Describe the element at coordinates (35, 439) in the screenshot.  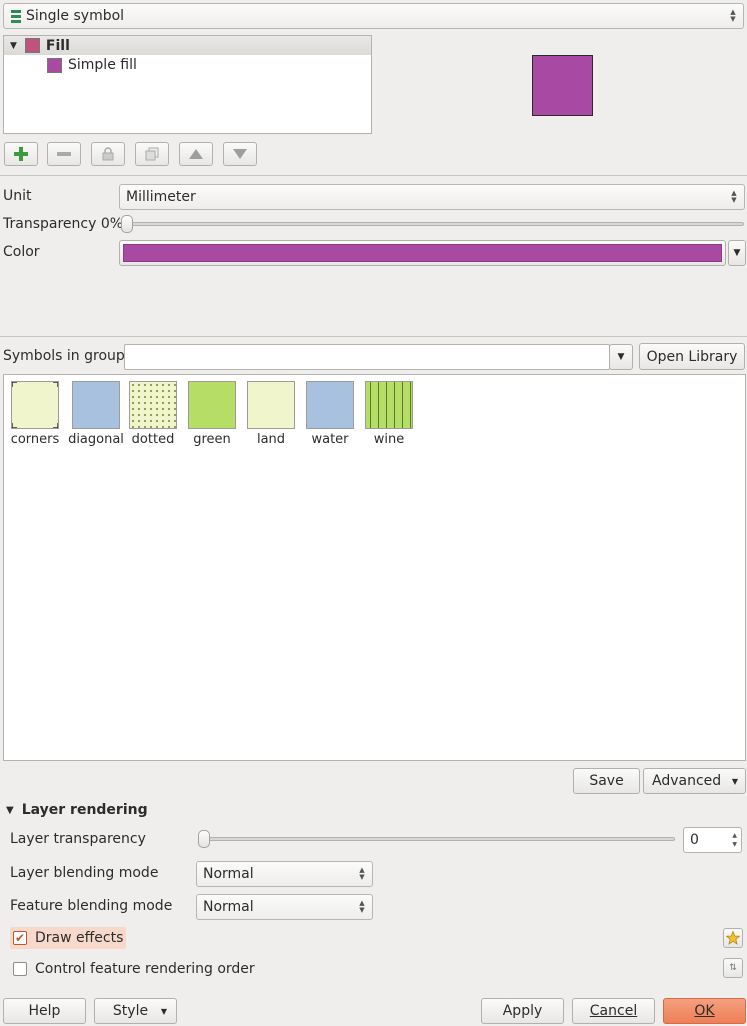
I see `symbol-label: corners` at that location.